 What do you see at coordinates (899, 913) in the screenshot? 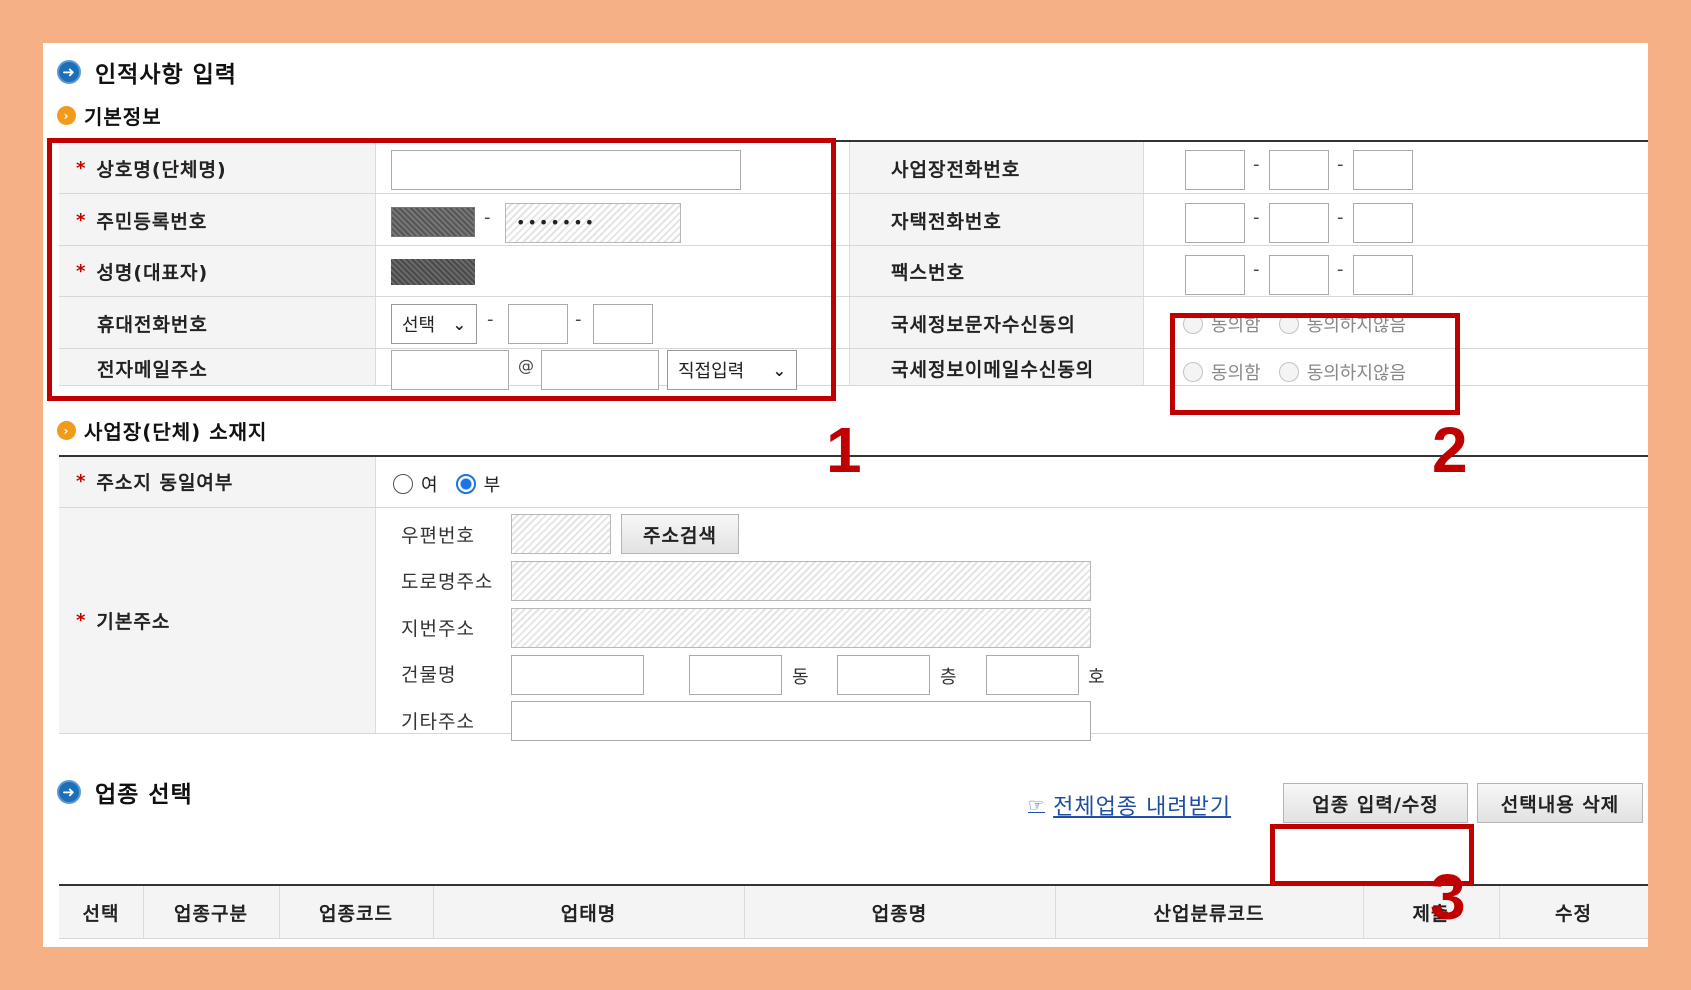
I see `col-industry-name: 업종명` at bounding box center [899, 913].